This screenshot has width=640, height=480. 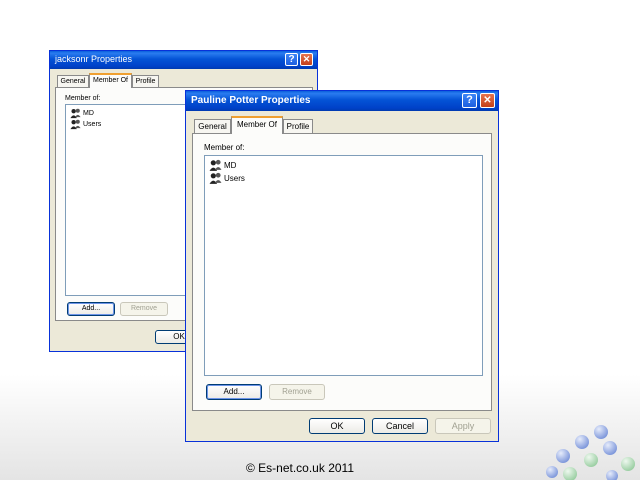 I want to click on jacksonr-window-title: jacksonr Properties, so click(x=94, y=59).